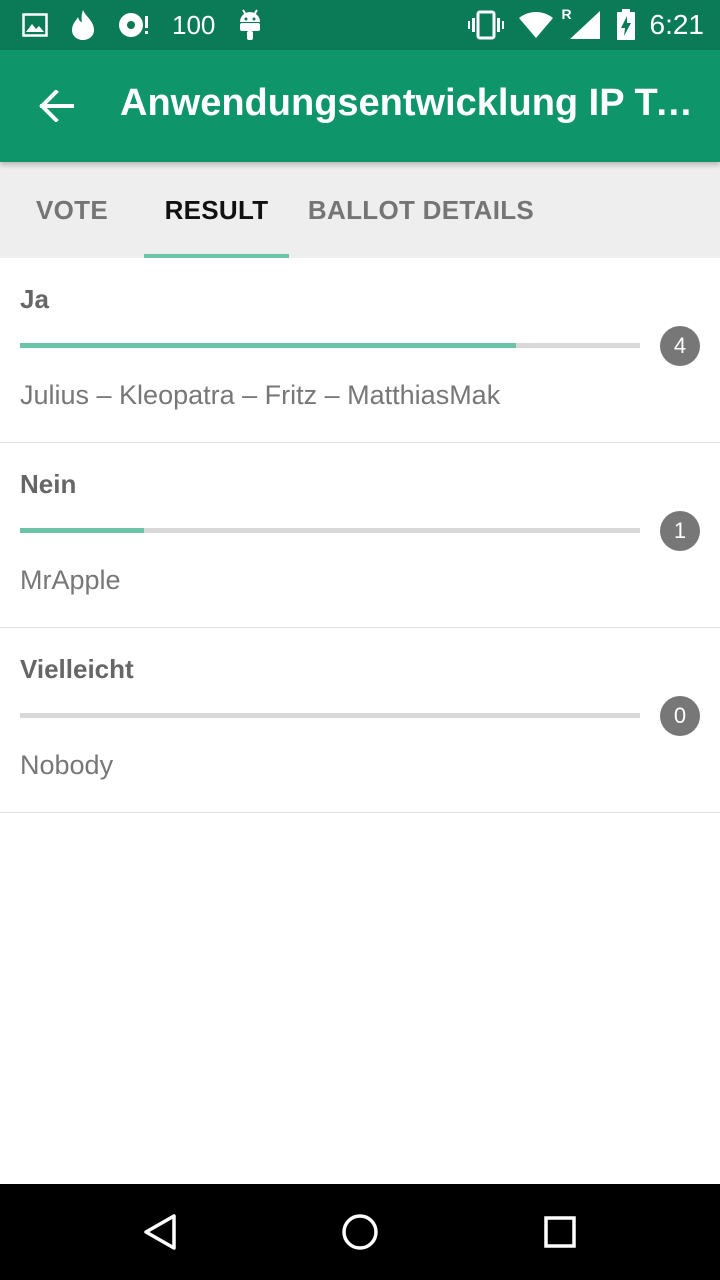  What do you see at coordinates (536, 25) in the screenshot?
I see `wifi-icon` at bounding box center [536, 25].